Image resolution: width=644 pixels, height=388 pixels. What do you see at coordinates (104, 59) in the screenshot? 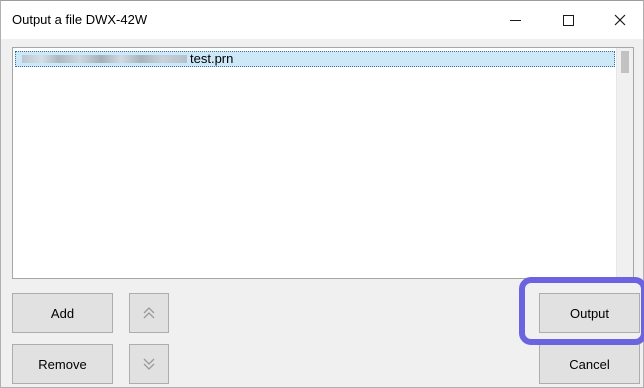
I see `redacted-path` at bounding box center [104, 59].